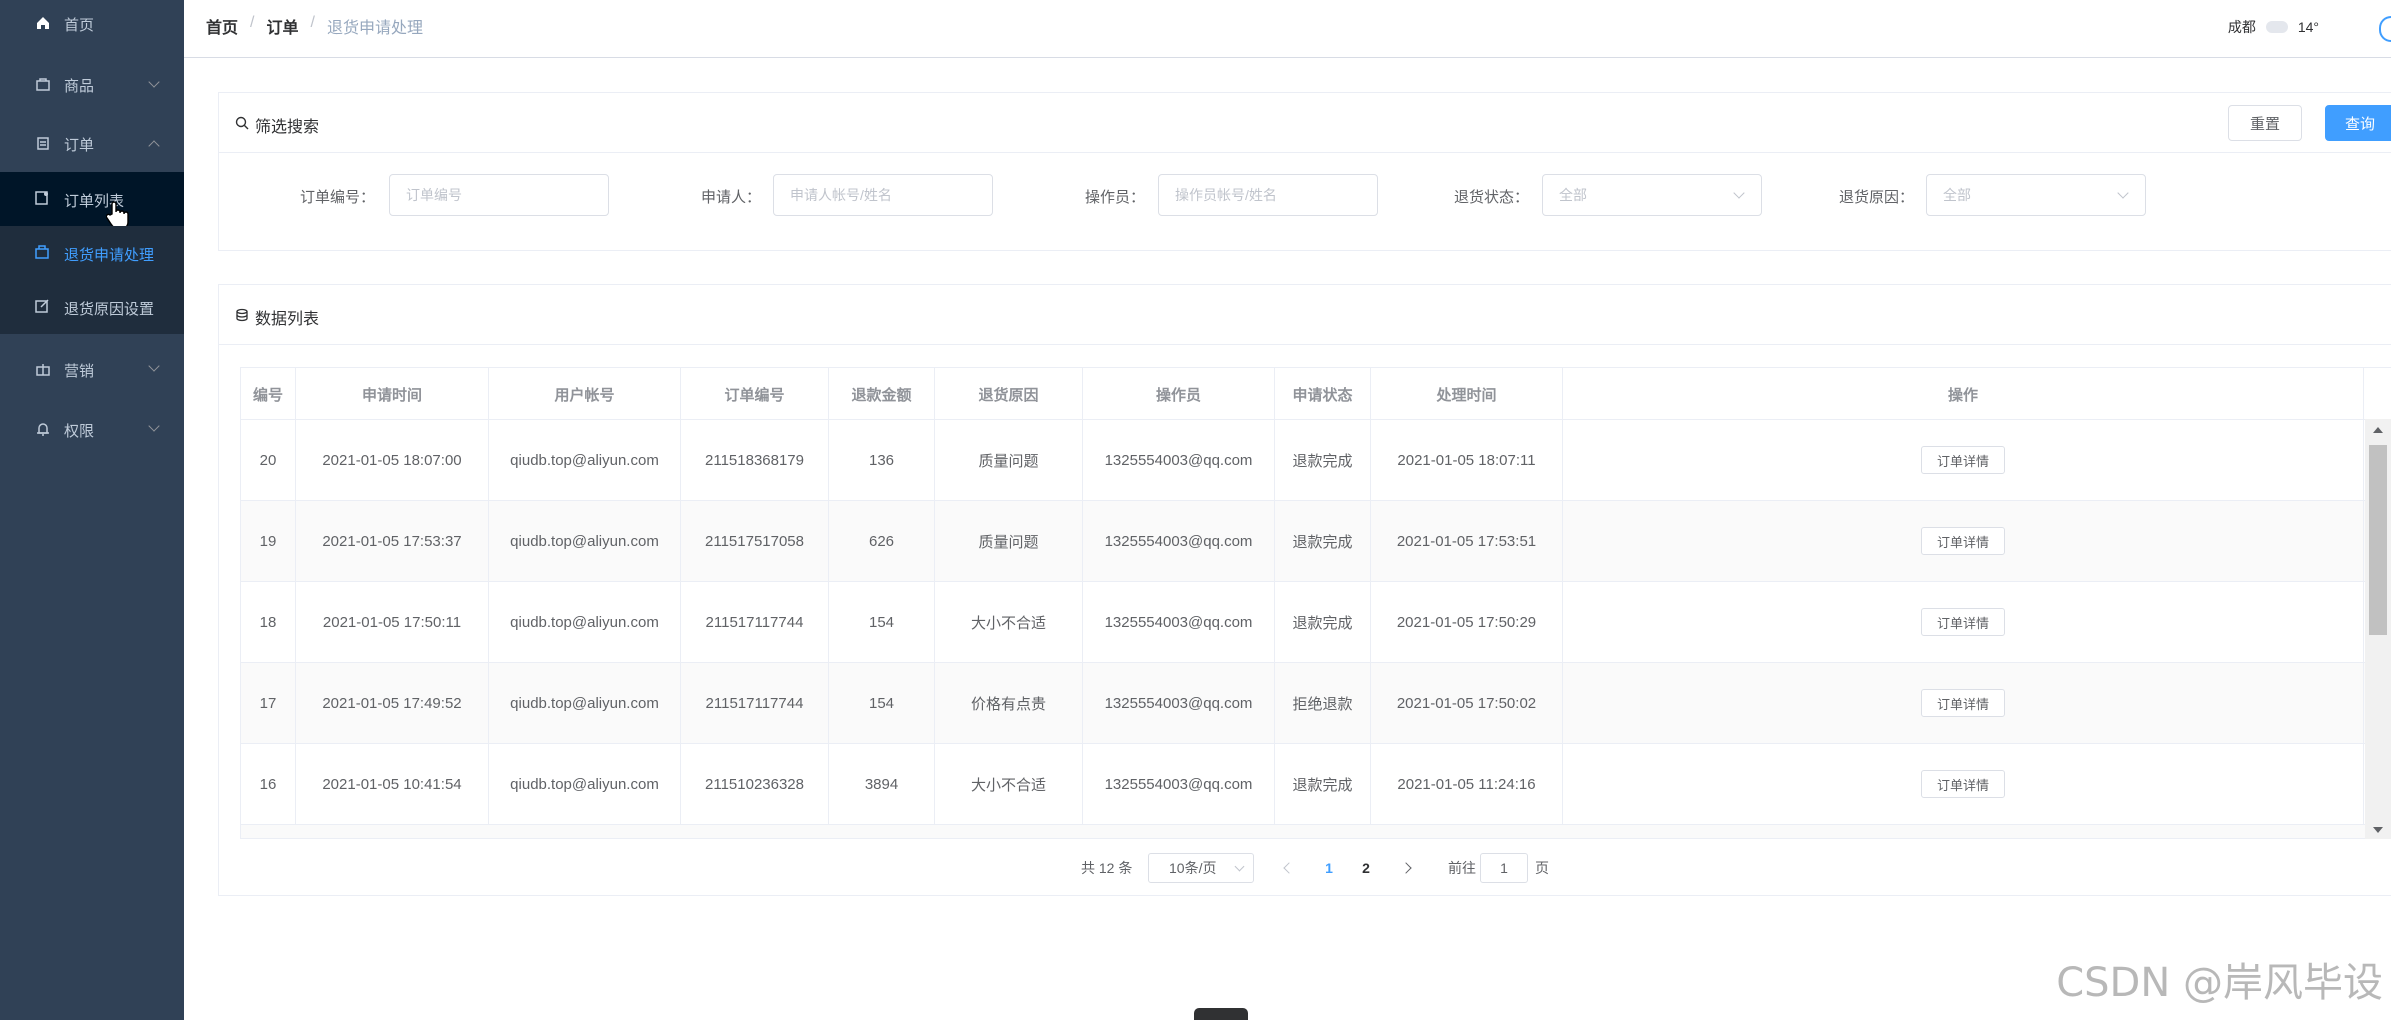  What do you see at coordinates (287, 127) in the screenshot?
I see `filter-title-text: 筛选搜索` at bounding box center [287, 127].